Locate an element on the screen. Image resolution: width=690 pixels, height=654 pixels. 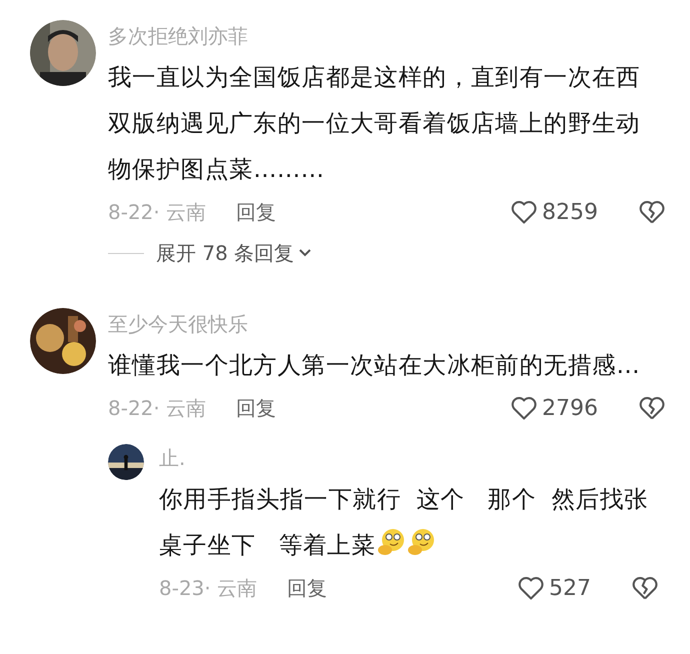
comment-text: 你用手指头指一下就行 这个 那个 然后找张桌子坐下 等着上菜 is located at coordinates (404, 522).